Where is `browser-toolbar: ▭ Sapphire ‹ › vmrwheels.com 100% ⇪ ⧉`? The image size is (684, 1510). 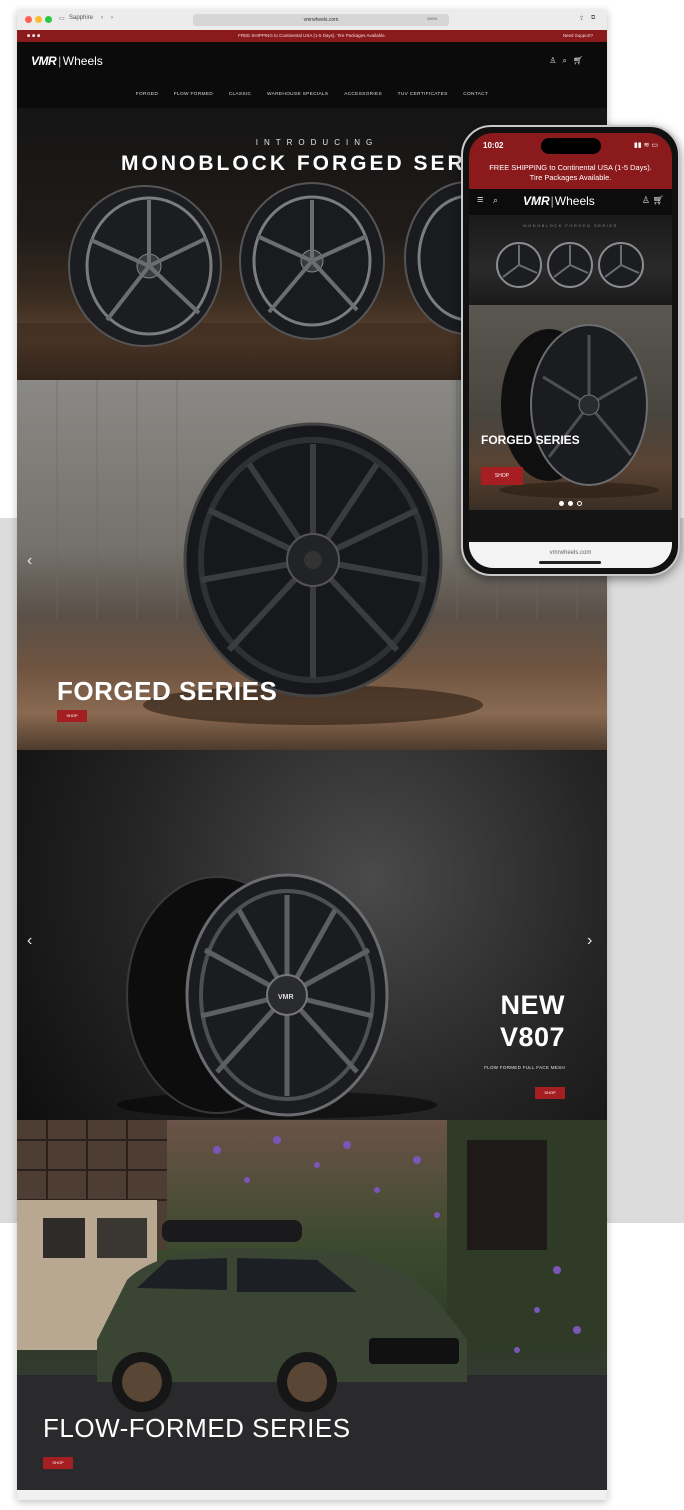
browser-toolbar: ▭ Sapphire ‹ › vmrwheels.com 100% ⇪ ⧉ is located at coordinates (312, 20).